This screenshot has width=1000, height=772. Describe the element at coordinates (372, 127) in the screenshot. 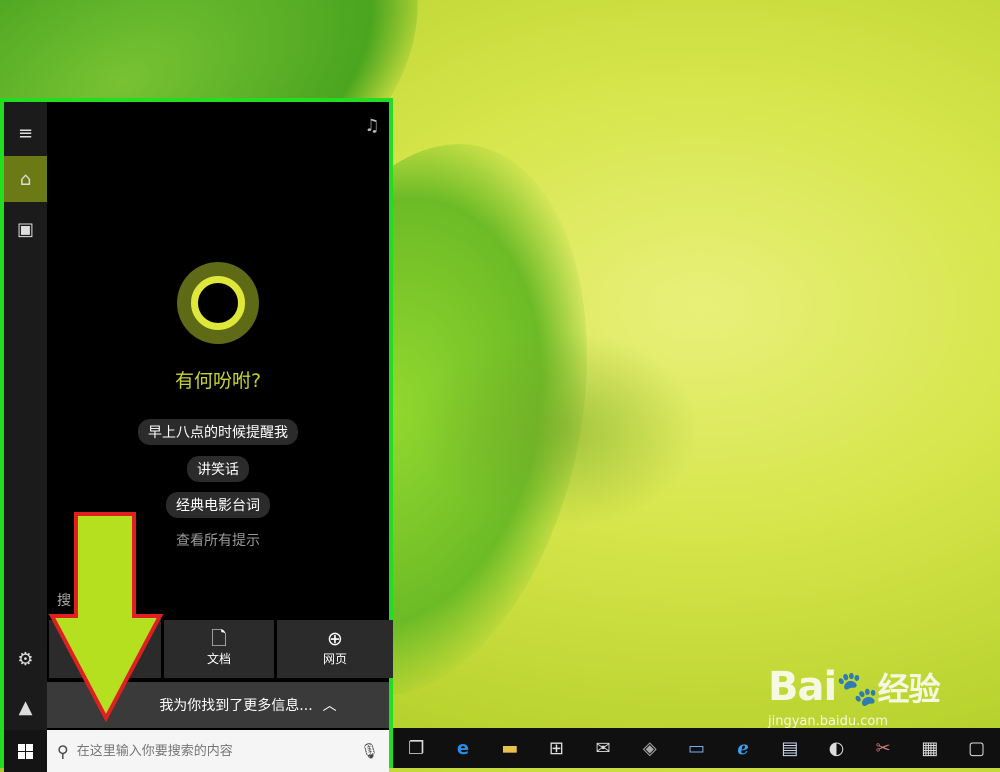

I see `music-note-icon: ♫` at that location.